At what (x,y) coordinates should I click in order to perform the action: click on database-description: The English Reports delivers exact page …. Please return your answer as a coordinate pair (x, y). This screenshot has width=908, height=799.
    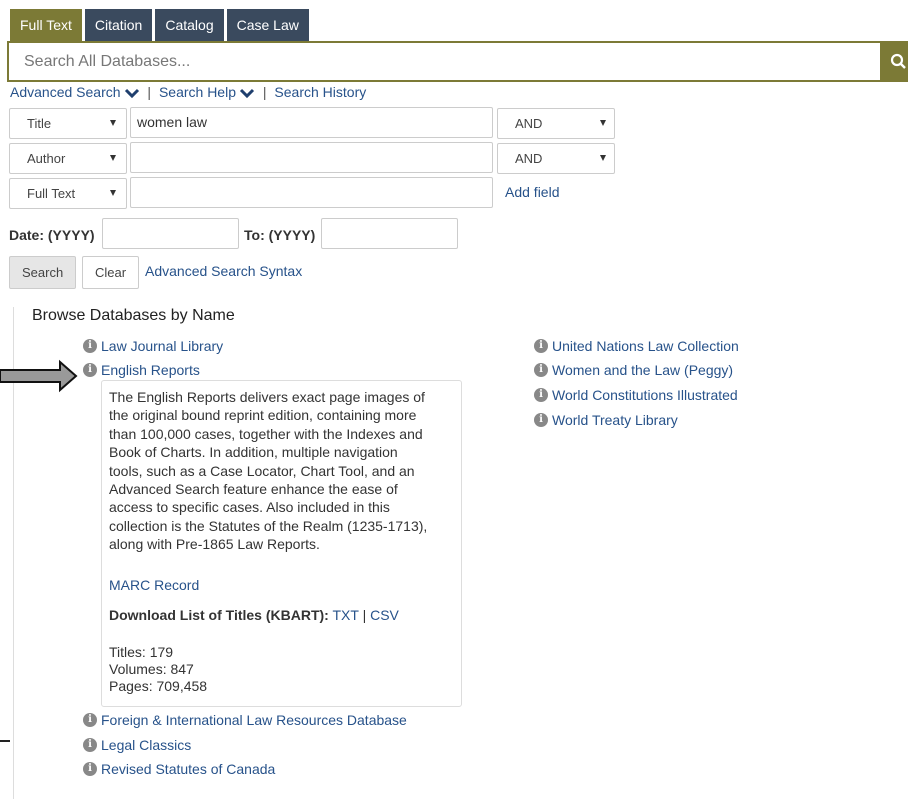
    Looking at the image, I should click on (268, 471).